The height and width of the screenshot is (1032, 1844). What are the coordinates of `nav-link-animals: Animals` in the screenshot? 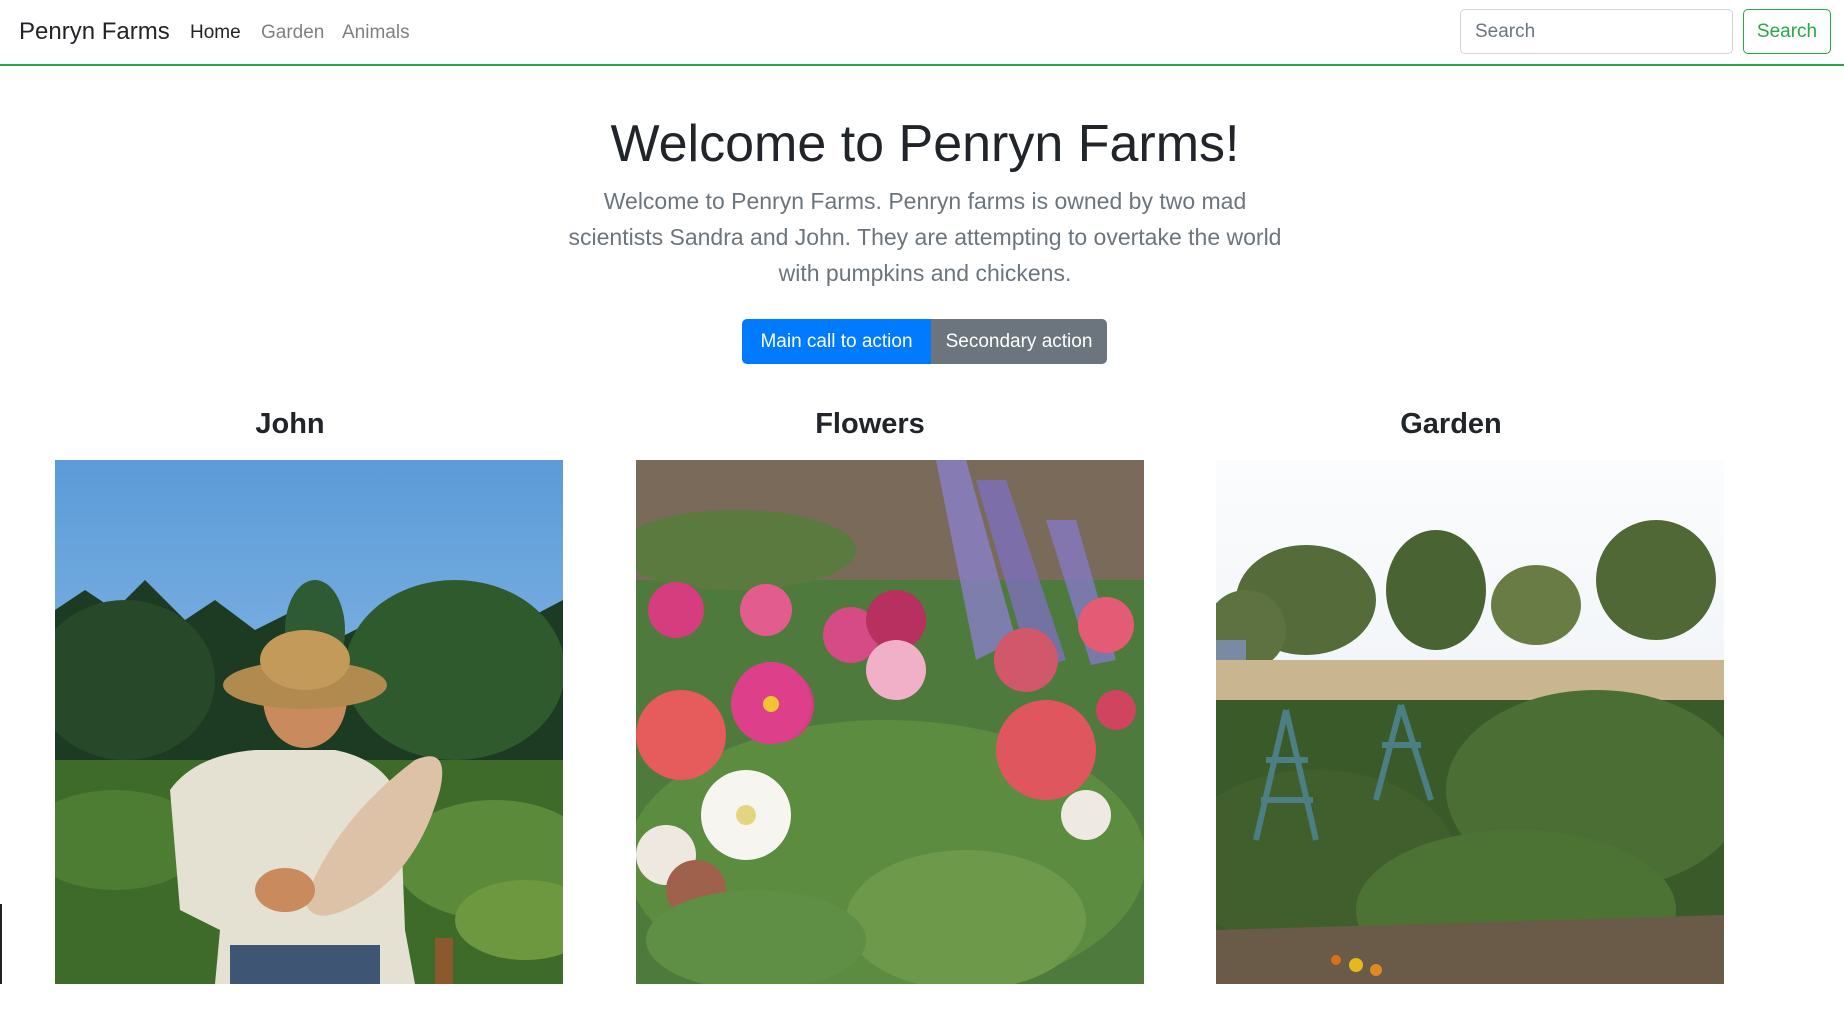 It's located at (376, 33).